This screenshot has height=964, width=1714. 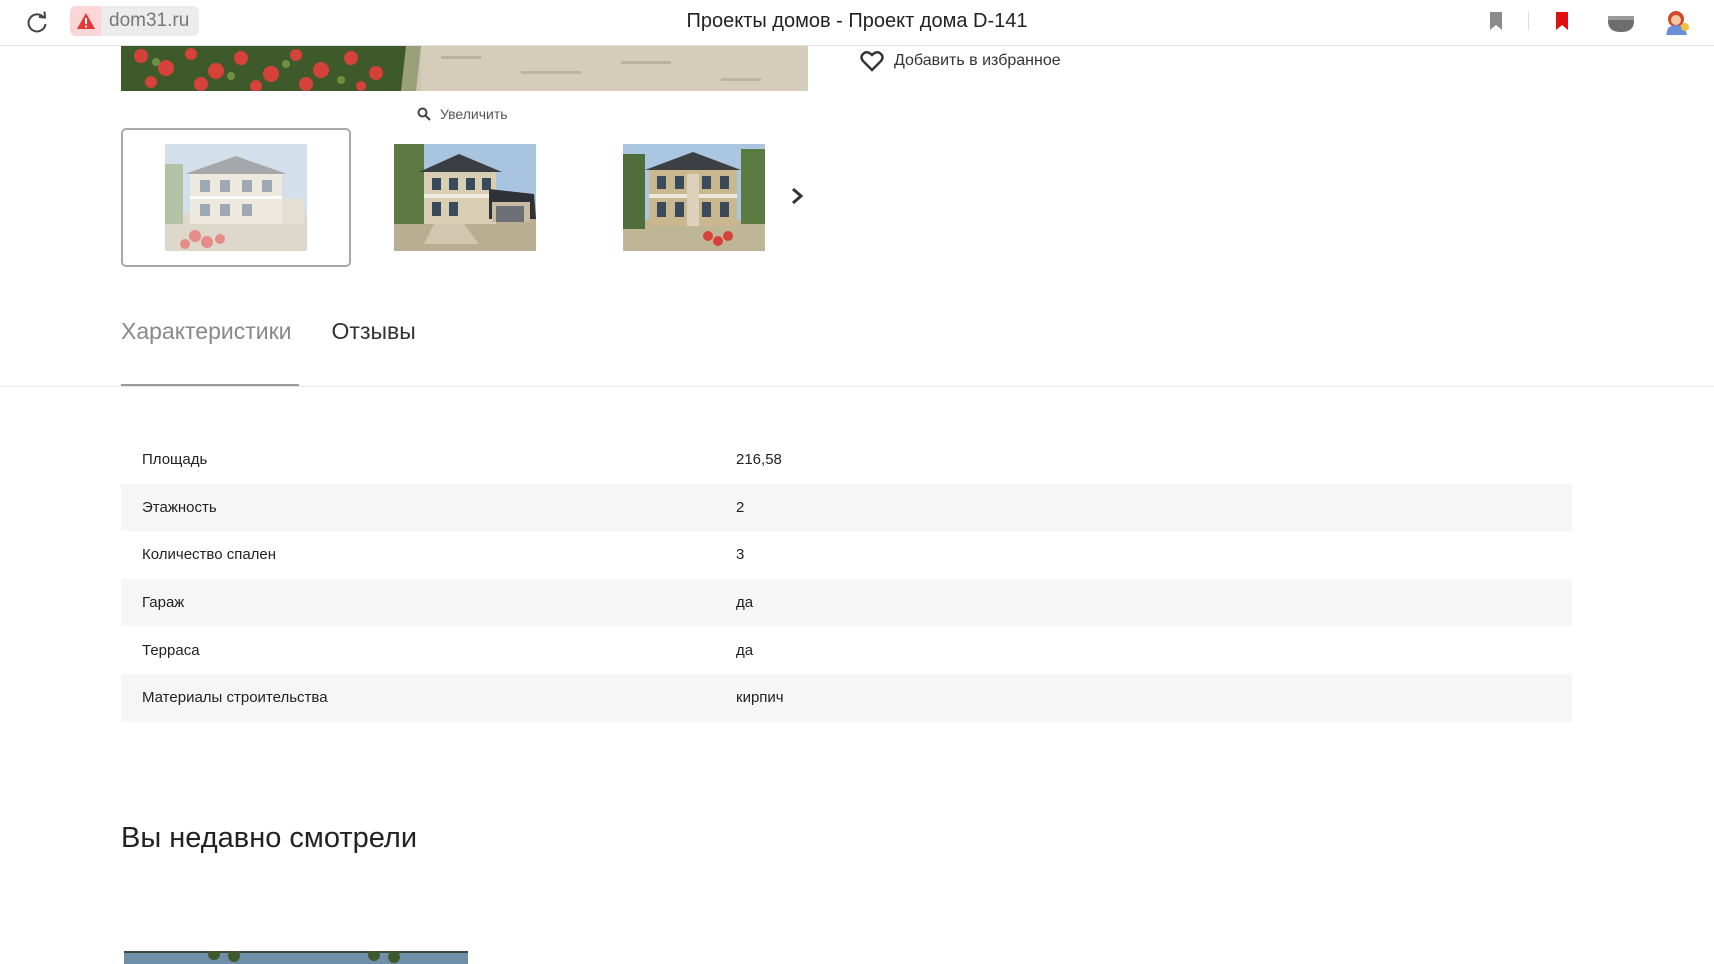 I want to click on spec-name: Количество спален, so click(x=209, y=555).